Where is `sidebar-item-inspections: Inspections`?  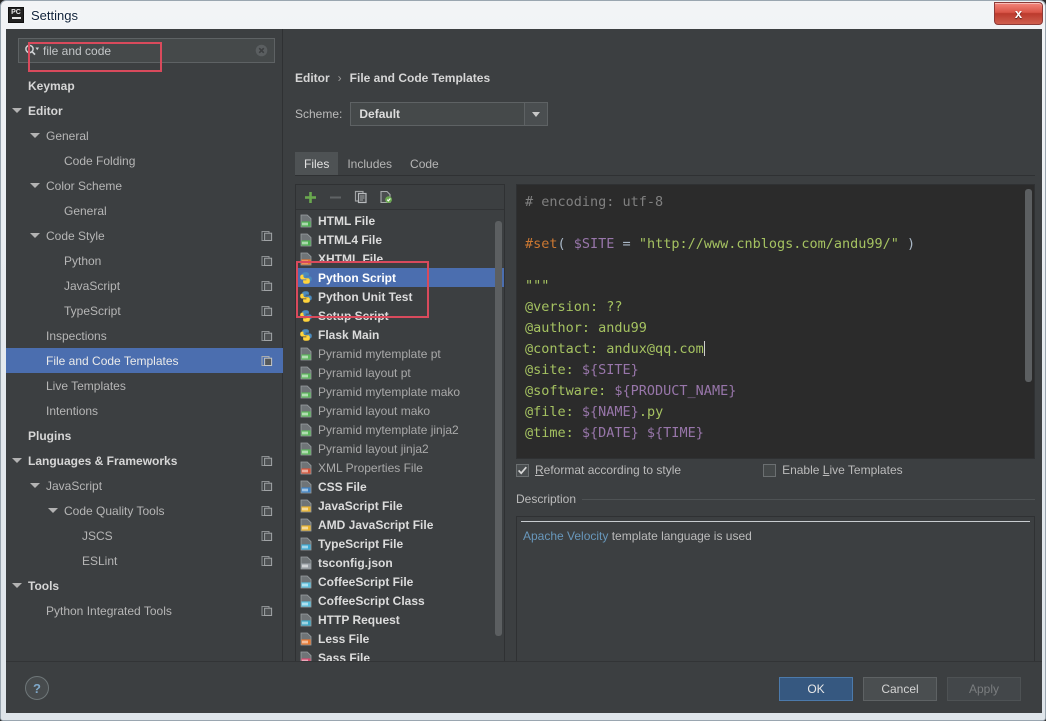
sidebar-item-inspections: Inspections is located at coordinates (144, 335).